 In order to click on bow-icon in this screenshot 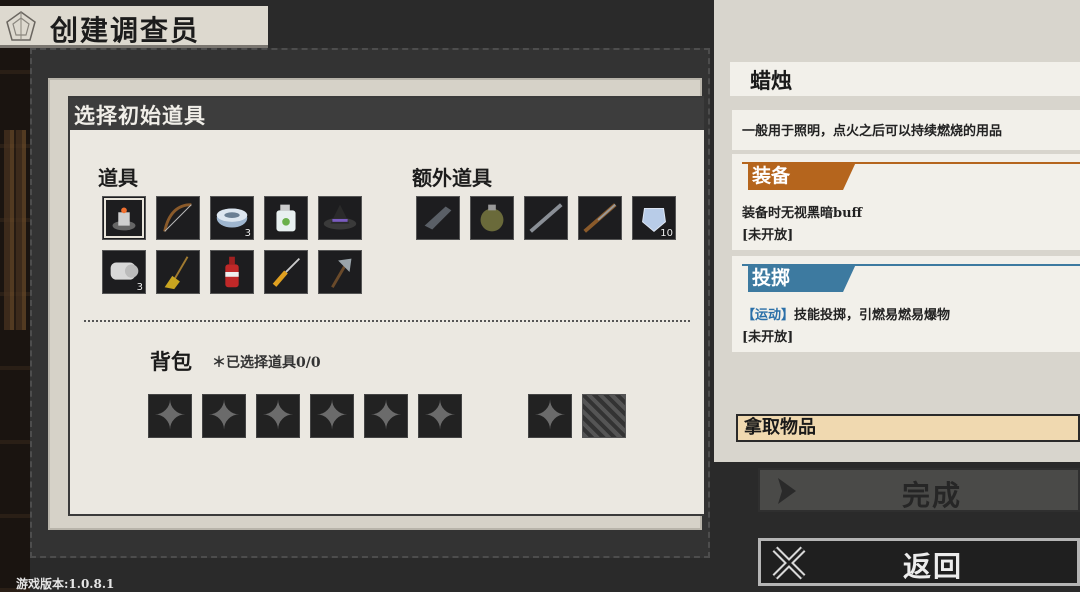, I will do `click(177, 217)`.